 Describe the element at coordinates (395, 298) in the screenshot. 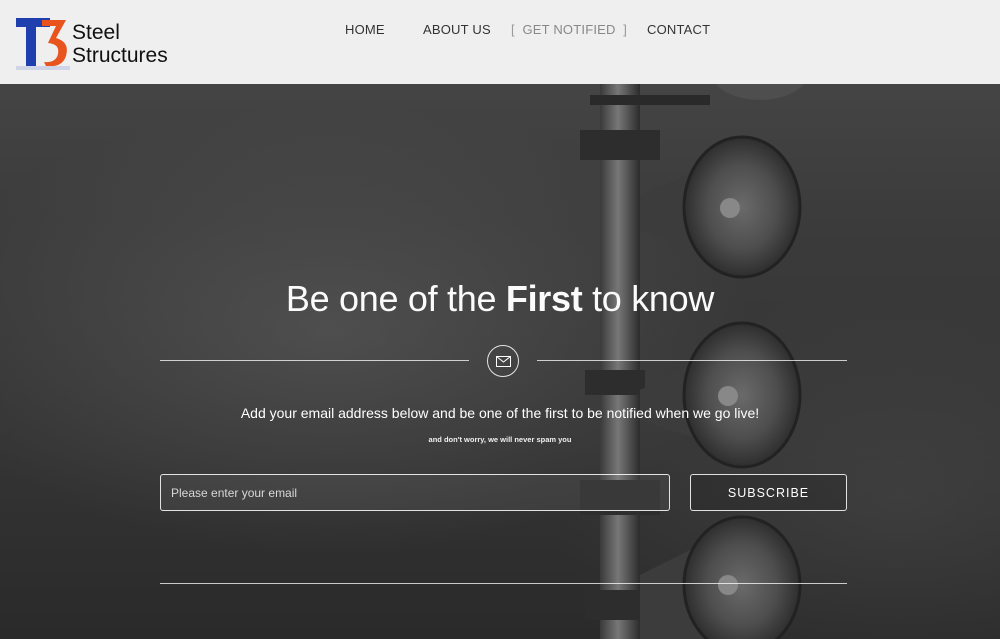

I see `headline-pre: Be one of the` at that location.